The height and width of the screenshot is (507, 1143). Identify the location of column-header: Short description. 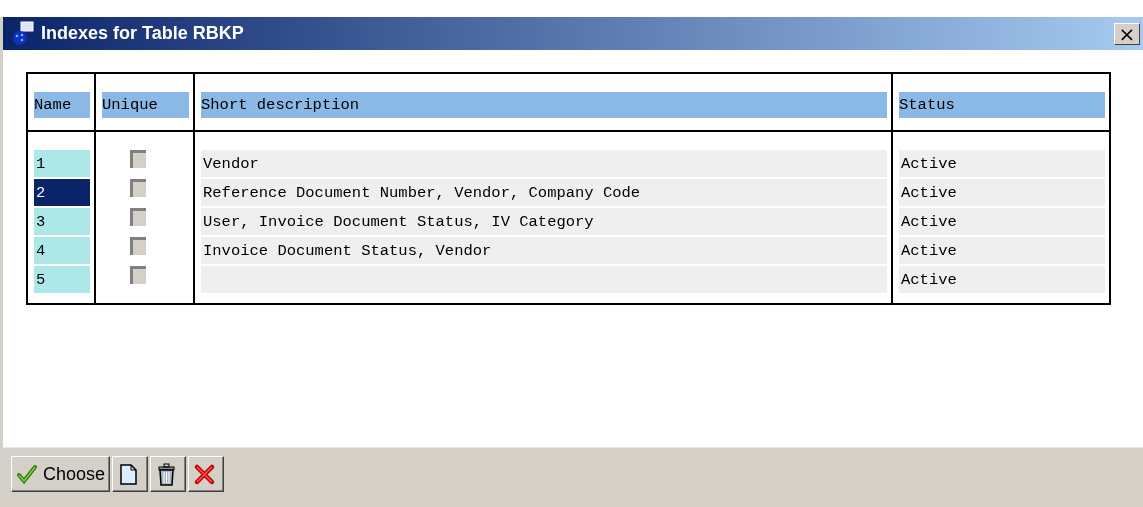
(544, 105).